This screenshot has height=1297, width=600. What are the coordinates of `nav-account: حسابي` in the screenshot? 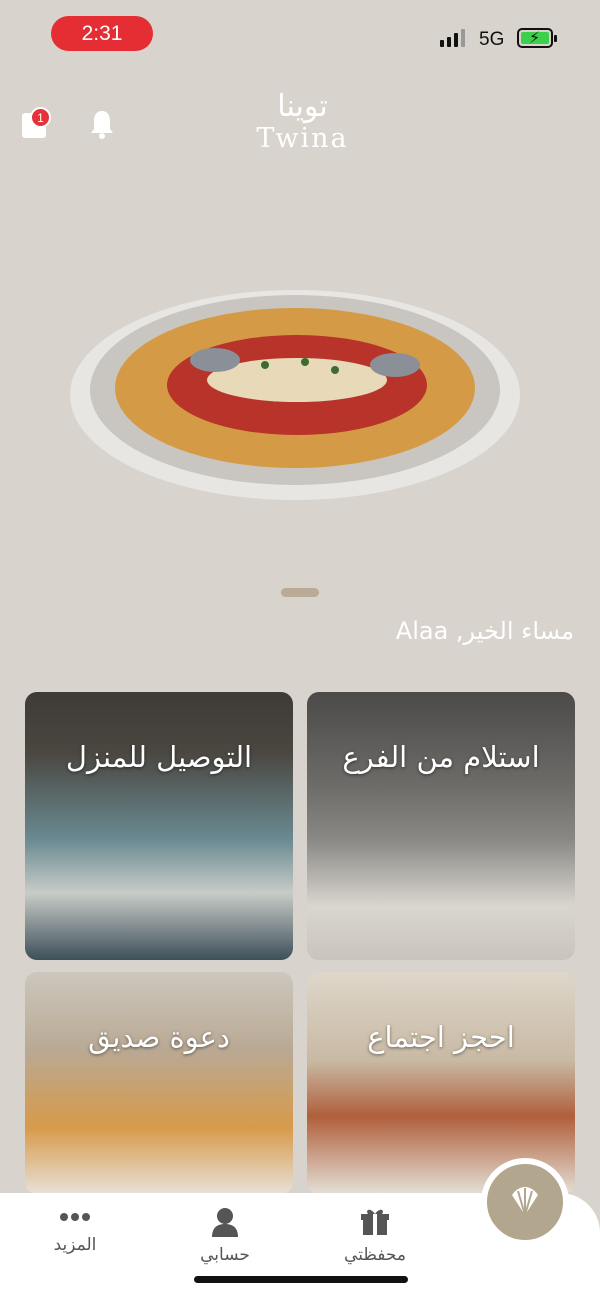 It's located at (225, 1236).